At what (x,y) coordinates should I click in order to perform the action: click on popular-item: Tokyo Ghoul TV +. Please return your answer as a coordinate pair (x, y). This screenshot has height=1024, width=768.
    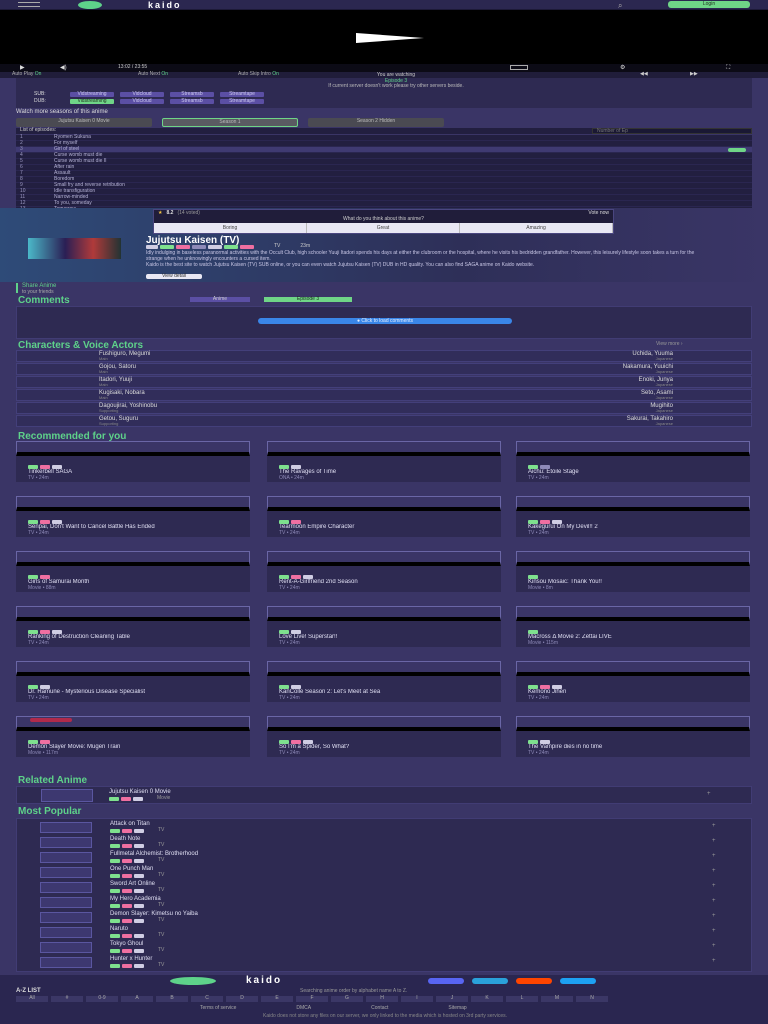
    Looking at the image, I should click on (383, 947).